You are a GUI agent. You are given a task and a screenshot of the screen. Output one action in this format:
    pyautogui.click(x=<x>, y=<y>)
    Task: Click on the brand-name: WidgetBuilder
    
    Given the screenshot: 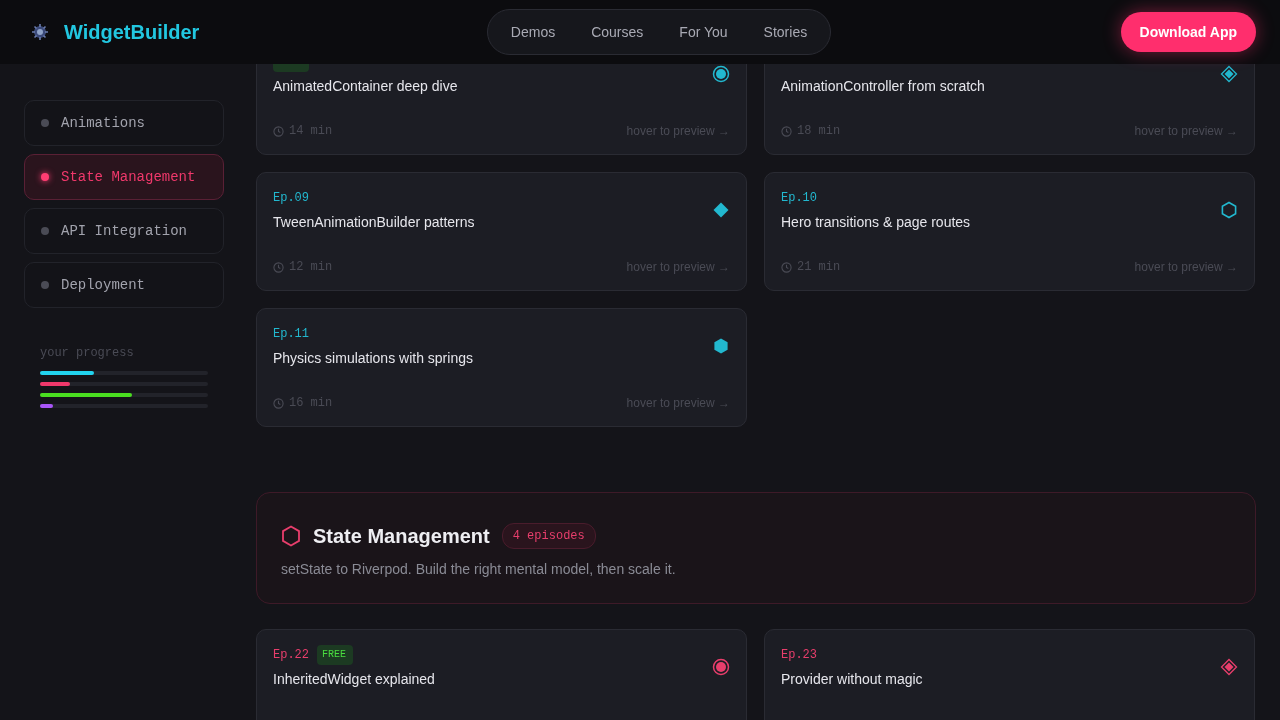 What is the action you would take?
    pyautogui.click(x=132, y=32)
    